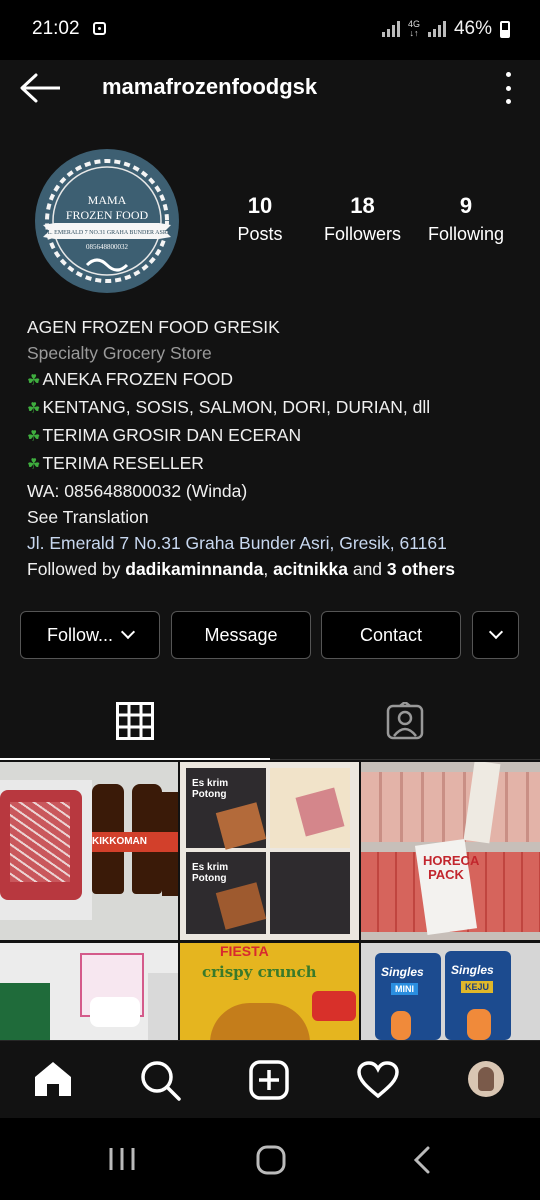 Image resolution: width=540 pixels, height=1200 pixels. I want to click on profile-avatar-tab, so click(486, 1079).